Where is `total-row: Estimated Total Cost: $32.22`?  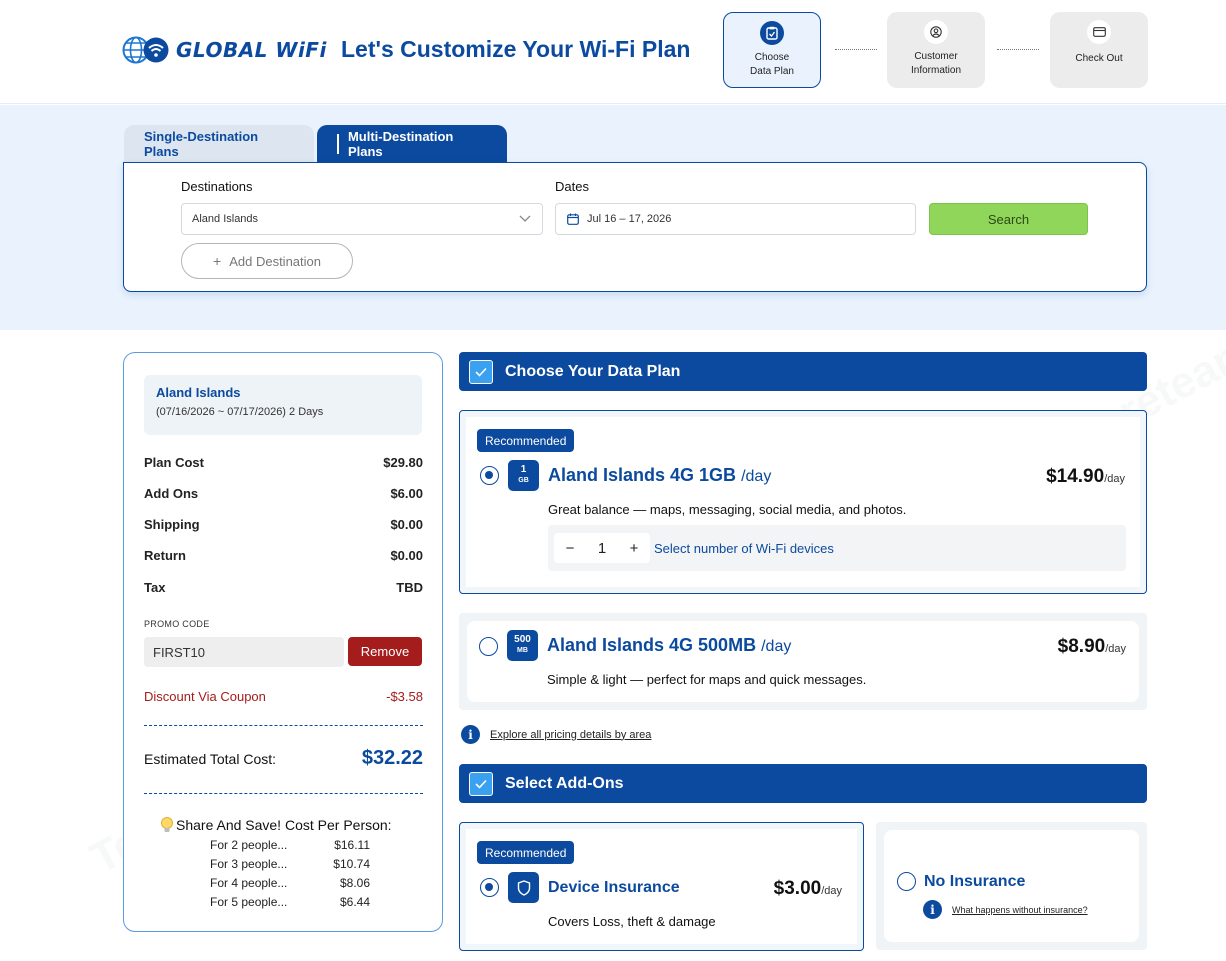
total-row: Estimated Total Cost: $32.22 is located at coordinates (283, 758).